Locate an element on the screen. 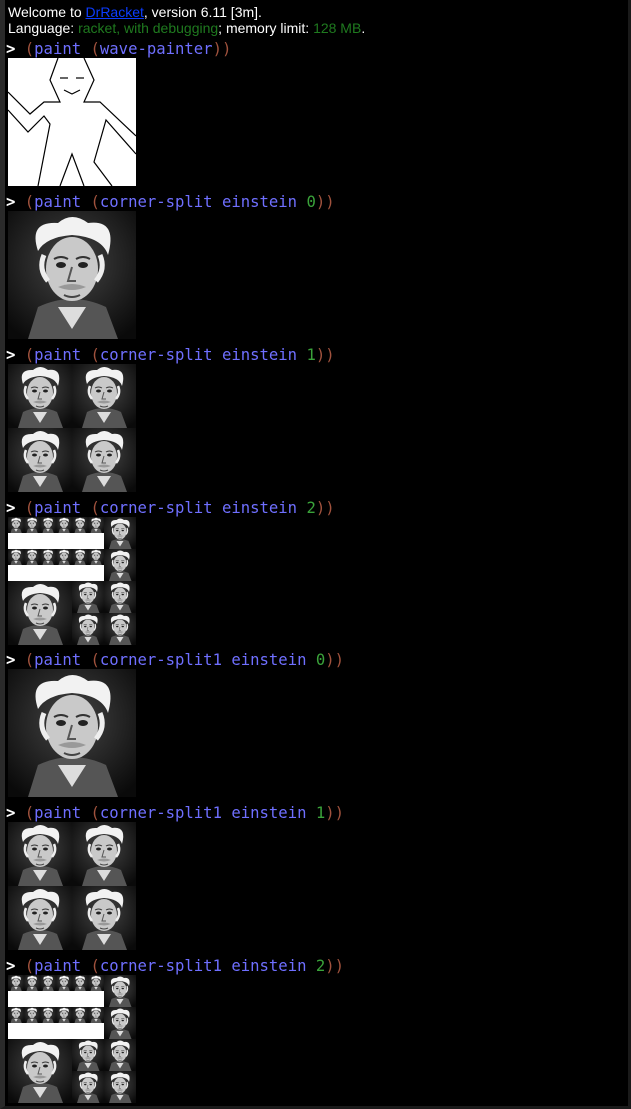  welcome-prefix: Welcome to is located at coordinates (47, 12).